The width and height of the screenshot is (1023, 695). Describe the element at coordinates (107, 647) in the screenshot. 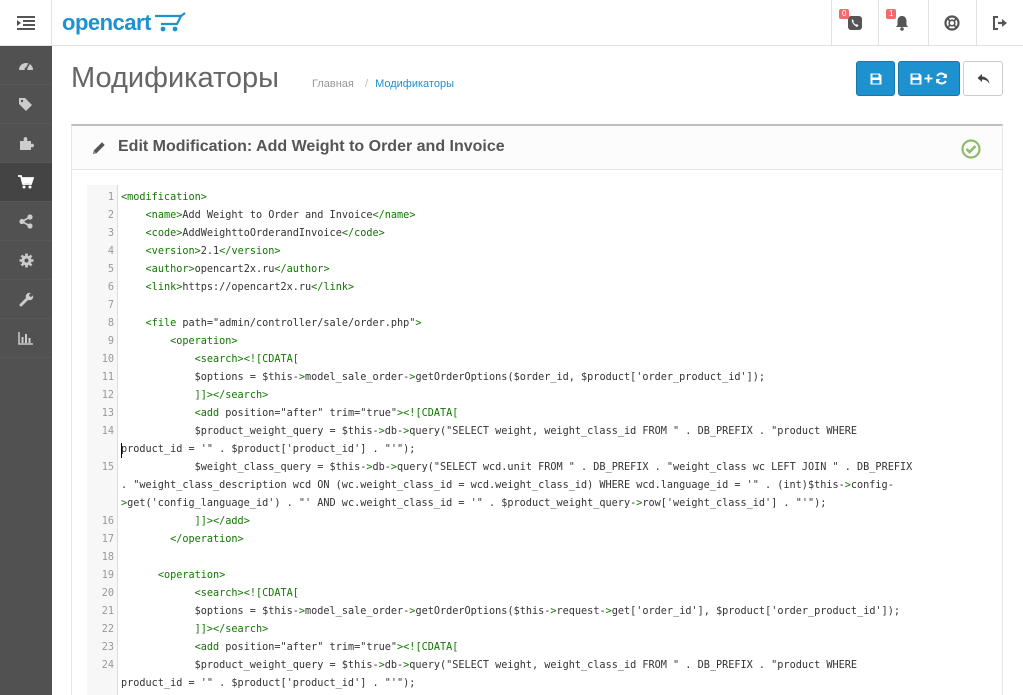

I see `line-number: 23` at that location.